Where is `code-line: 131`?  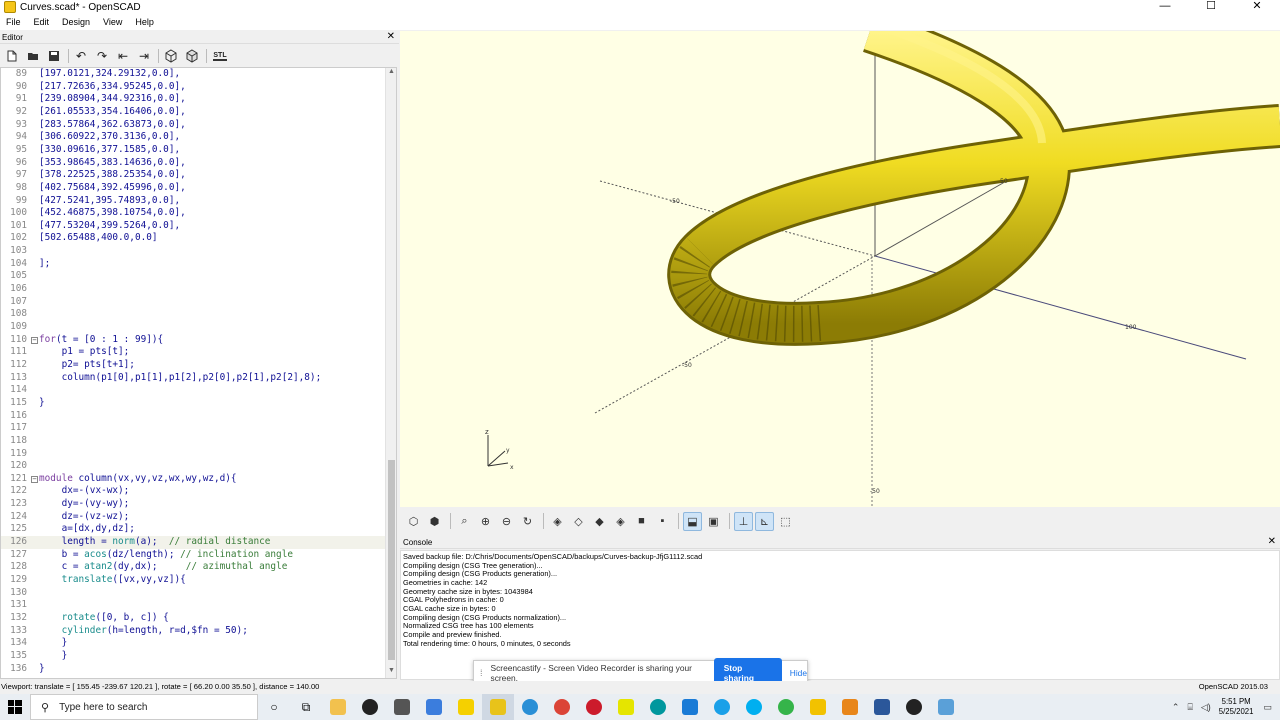
code-line: 131 is located at coordinates (193, 605).